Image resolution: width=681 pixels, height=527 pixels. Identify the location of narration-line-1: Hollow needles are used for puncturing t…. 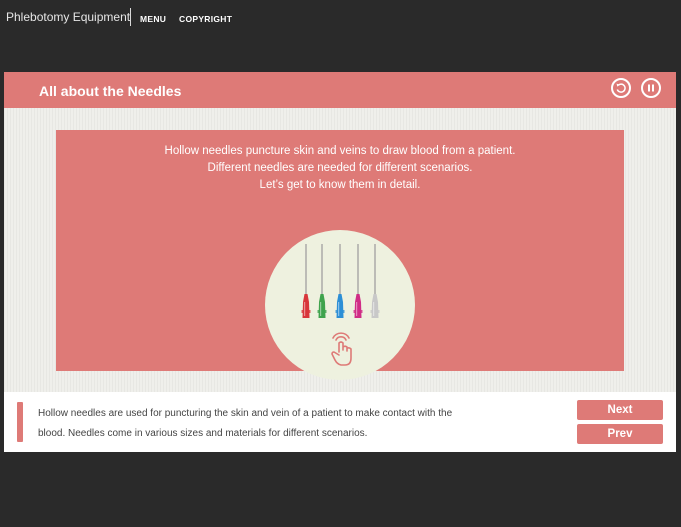
(245, 413).